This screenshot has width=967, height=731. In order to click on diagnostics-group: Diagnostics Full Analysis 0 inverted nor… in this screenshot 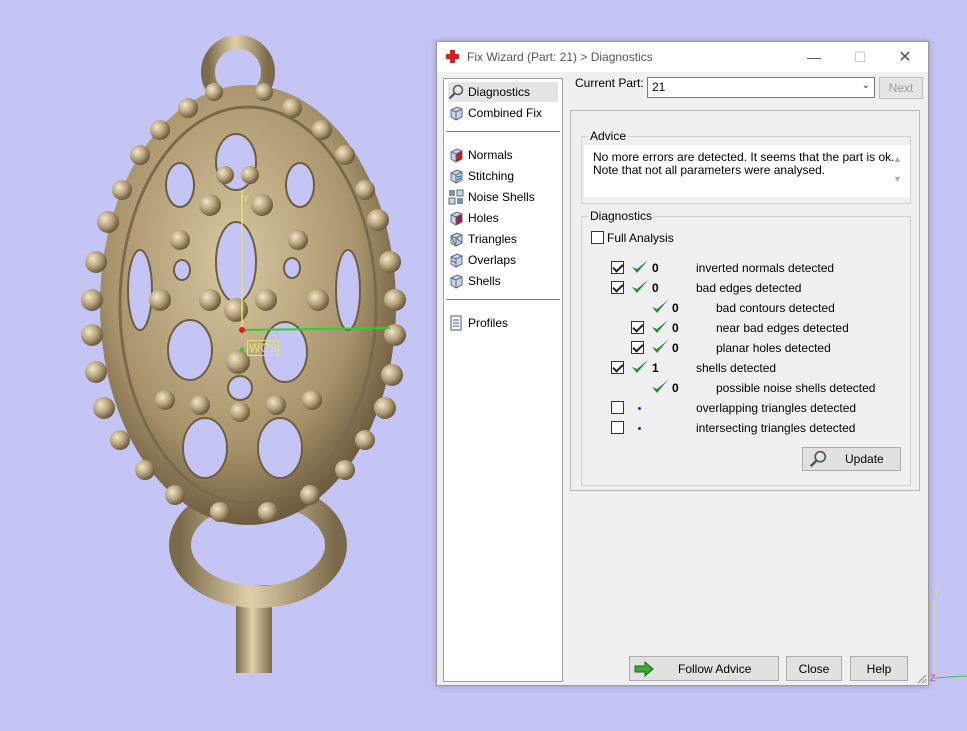, I will do `click(746, 347)`.